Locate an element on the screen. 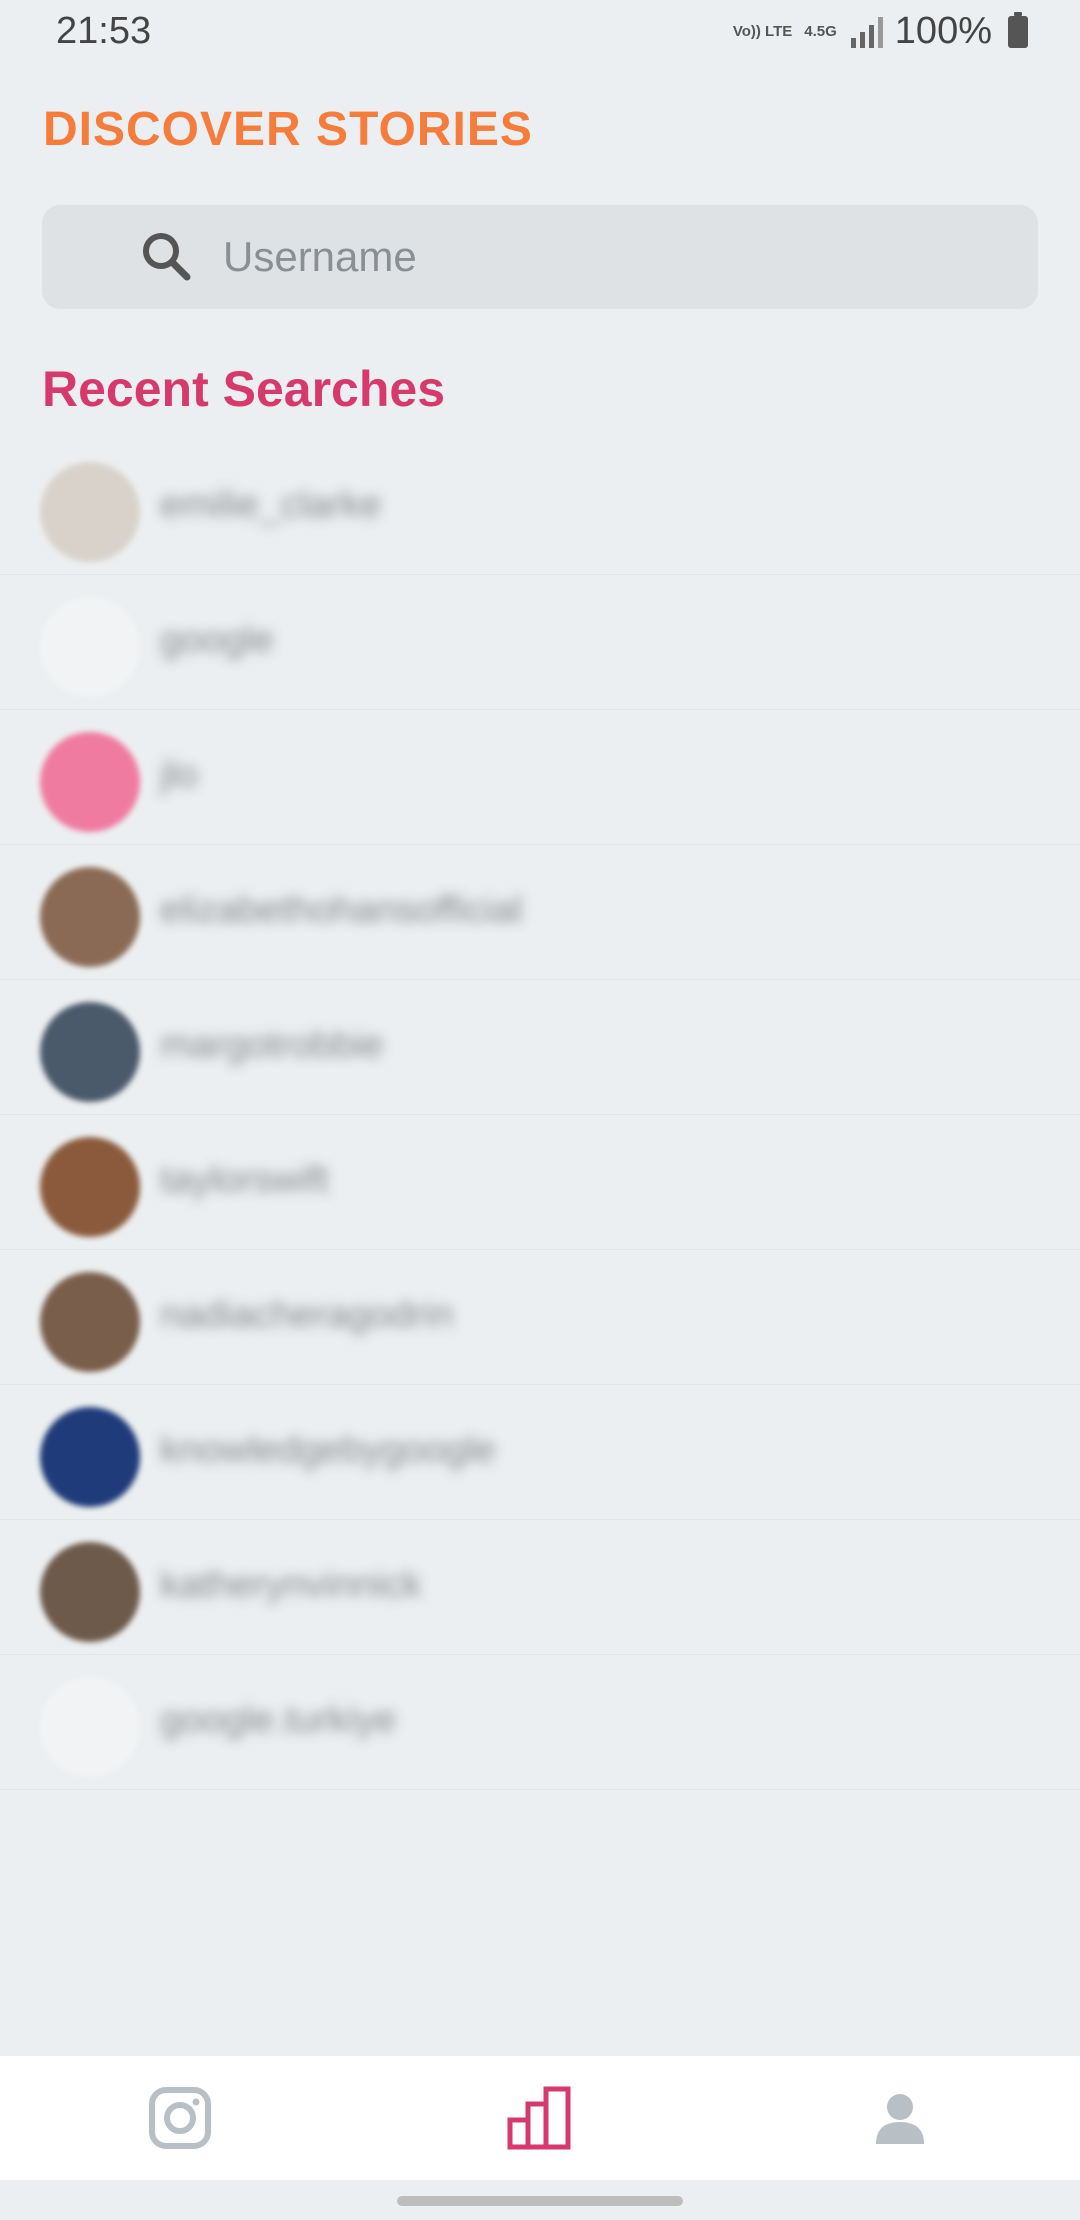 This screenshot has height=2220, width=1080. battery-percent: 100% is located at coordinates (943, 31).